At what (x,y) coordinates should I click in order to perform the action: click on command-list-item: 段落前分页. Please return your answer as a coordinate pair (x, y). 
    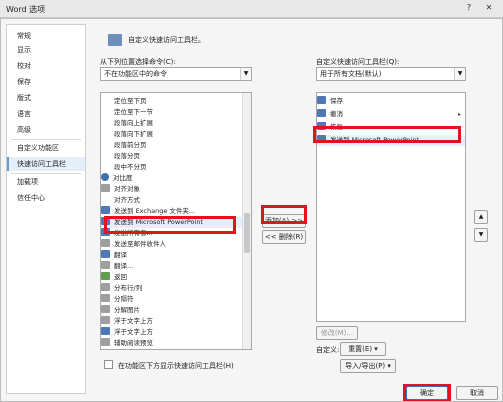
    Looking at the image, I should click on (176, 145).